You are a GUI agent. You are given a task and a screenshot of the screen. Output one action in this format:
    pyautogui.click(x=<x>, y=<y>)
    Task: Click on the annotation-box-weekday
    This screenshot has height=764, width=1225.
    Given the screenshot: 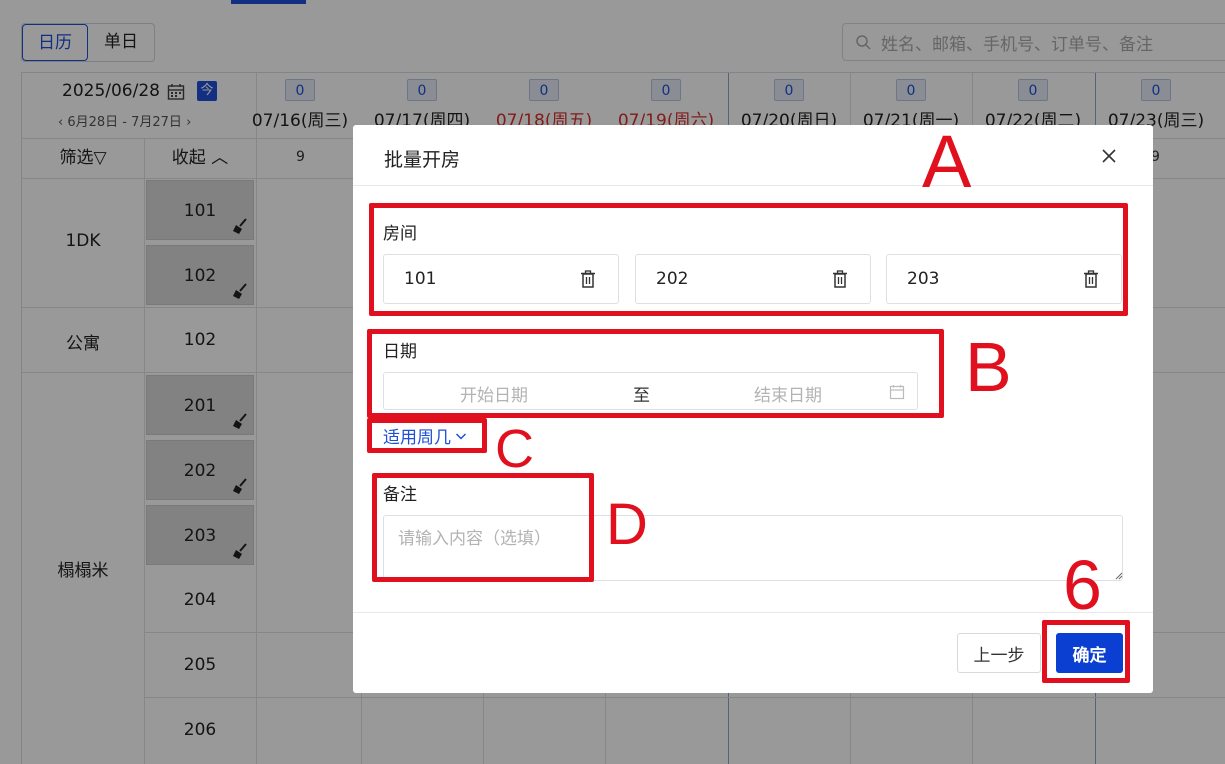 What is the action you would take?
    pyautogui.click(x=427, y=435)
    